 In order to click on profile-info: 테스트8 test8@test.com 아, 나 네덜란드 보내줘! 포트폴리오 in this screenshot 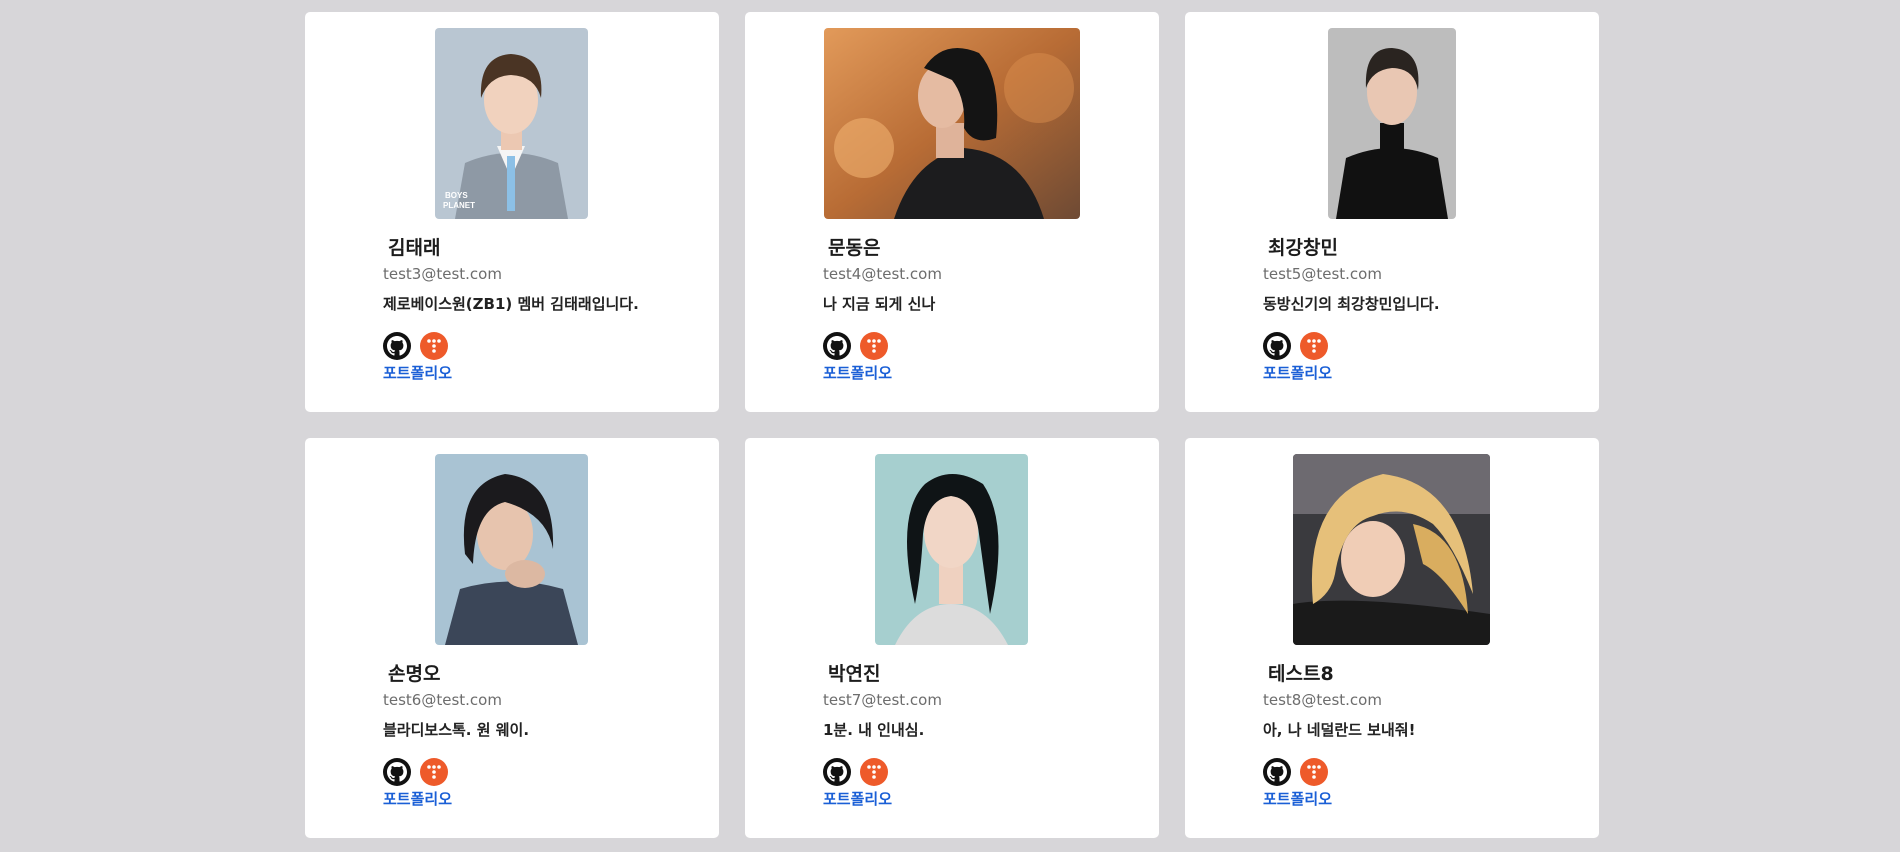, I will do `click(1421, 735)`.